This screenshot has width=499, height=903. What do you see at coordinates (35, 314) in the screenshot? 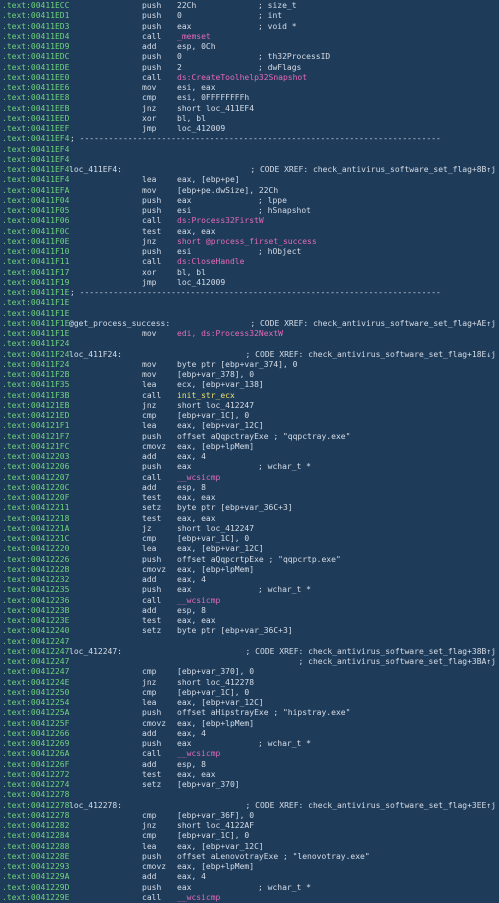
I see `address: .text:00411F1E` at bounding box center [35, 314].